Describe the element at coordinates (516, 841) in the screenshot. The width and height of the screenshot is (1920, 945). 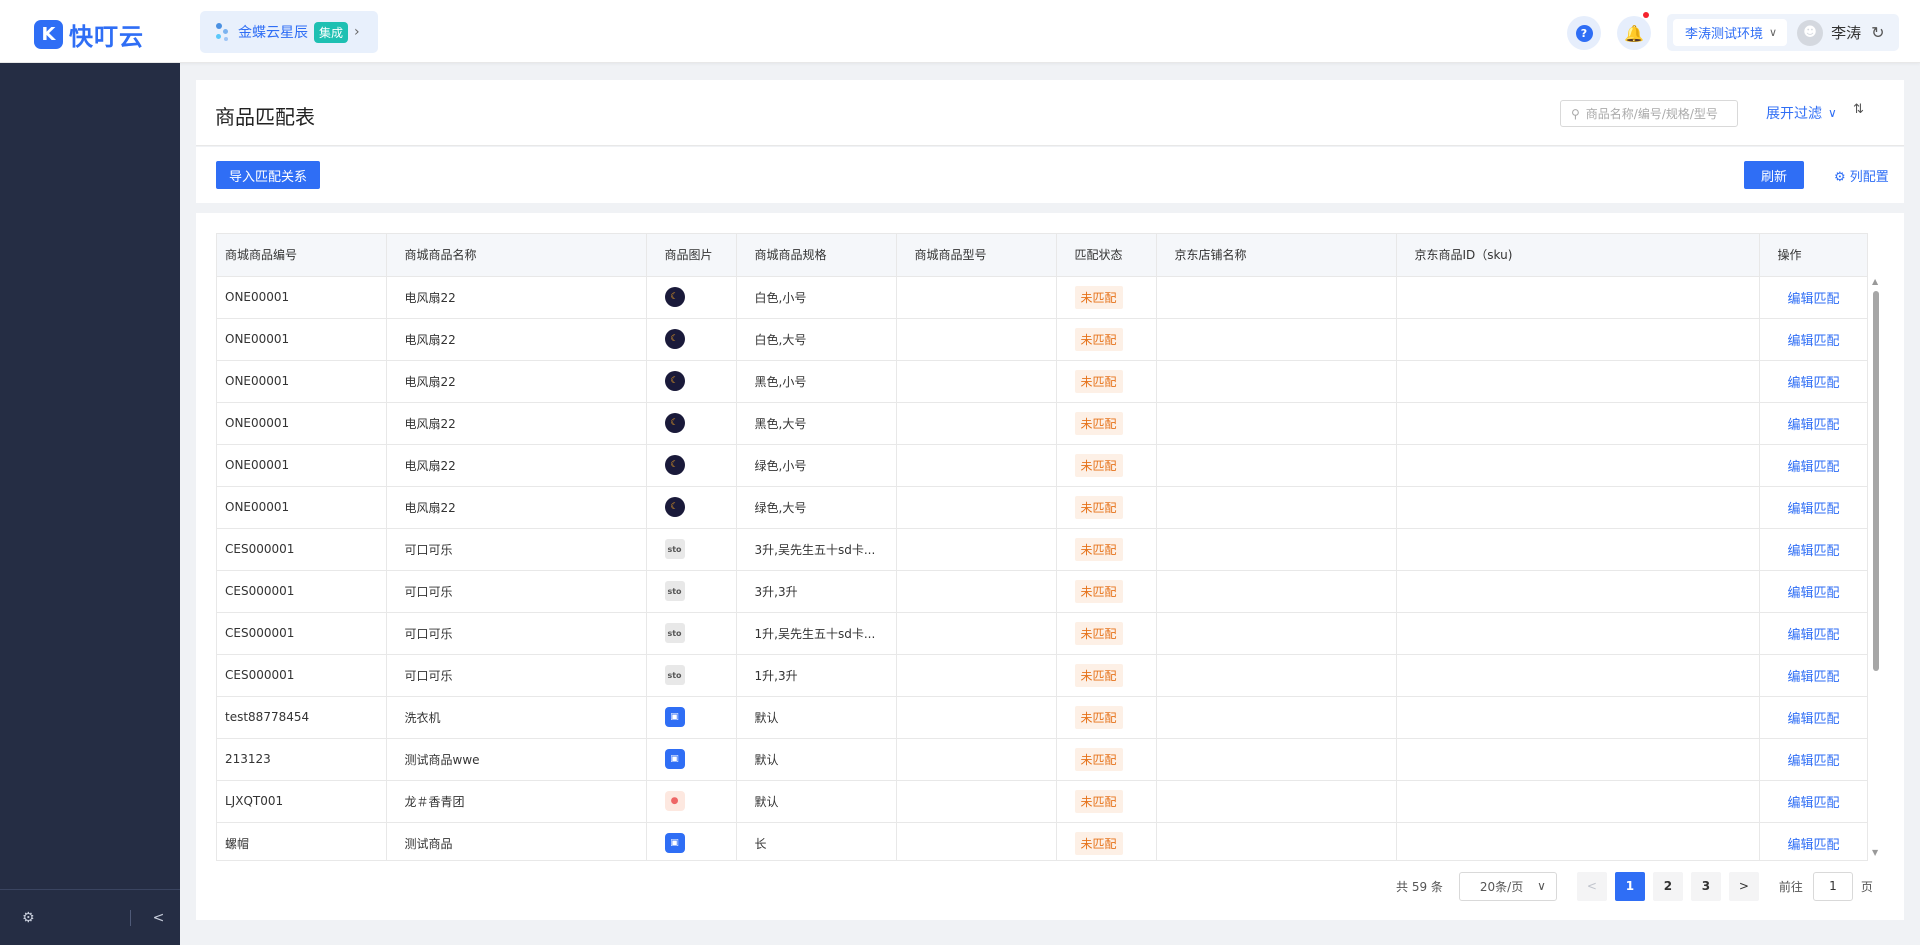
I see `cell-name: 测试商品` at that location.